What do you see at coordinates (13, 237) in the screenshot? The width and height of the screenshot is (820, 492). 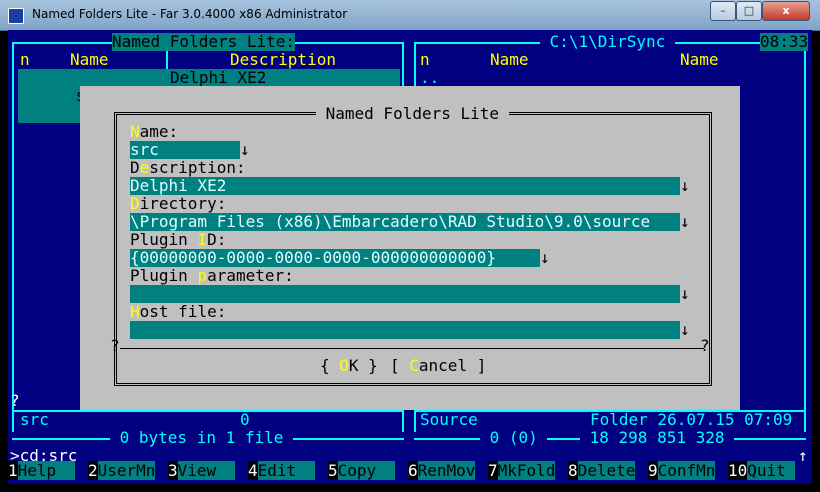 I see `left-panel-left-border` at bounding box center [13, 237].